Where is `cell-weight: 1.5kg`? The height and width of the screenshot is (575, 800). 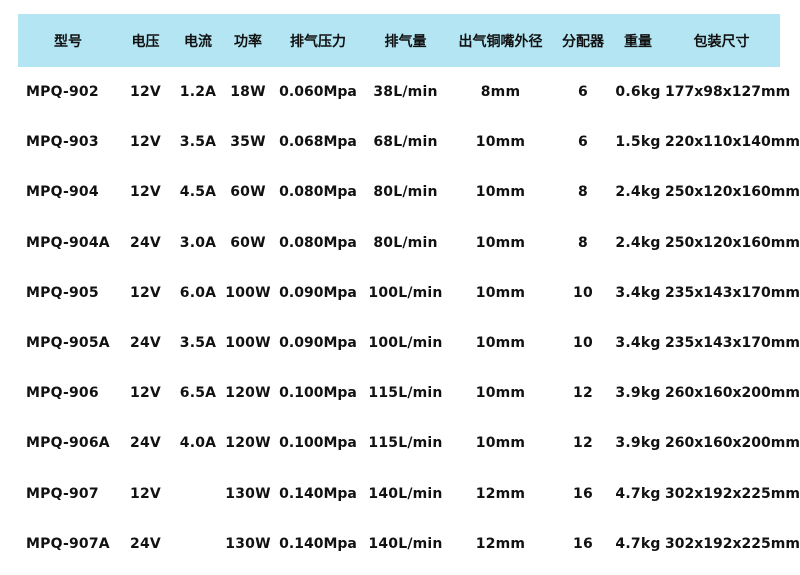 cell-weight: 1.5kg is located at coordinates (638, 142).